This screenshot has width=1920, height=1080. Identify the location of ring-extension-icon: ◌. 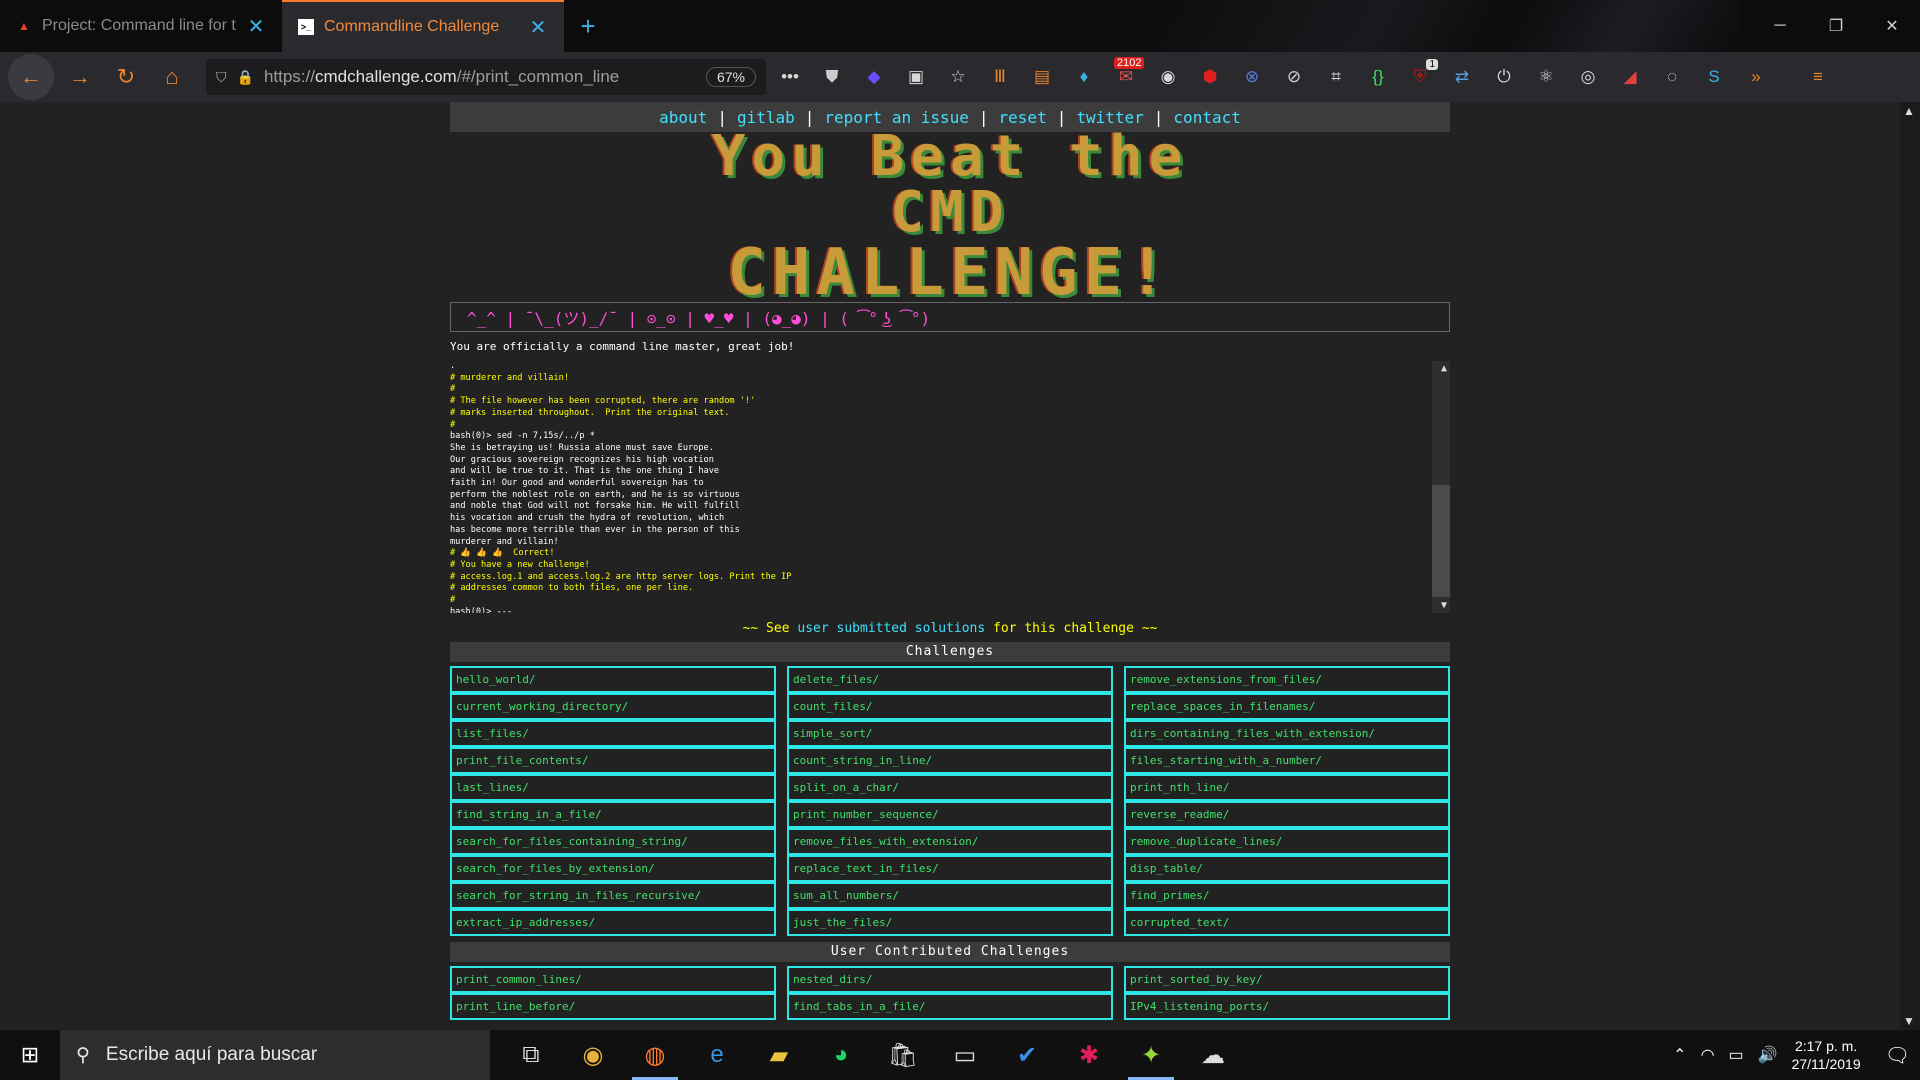
(1672, 77).